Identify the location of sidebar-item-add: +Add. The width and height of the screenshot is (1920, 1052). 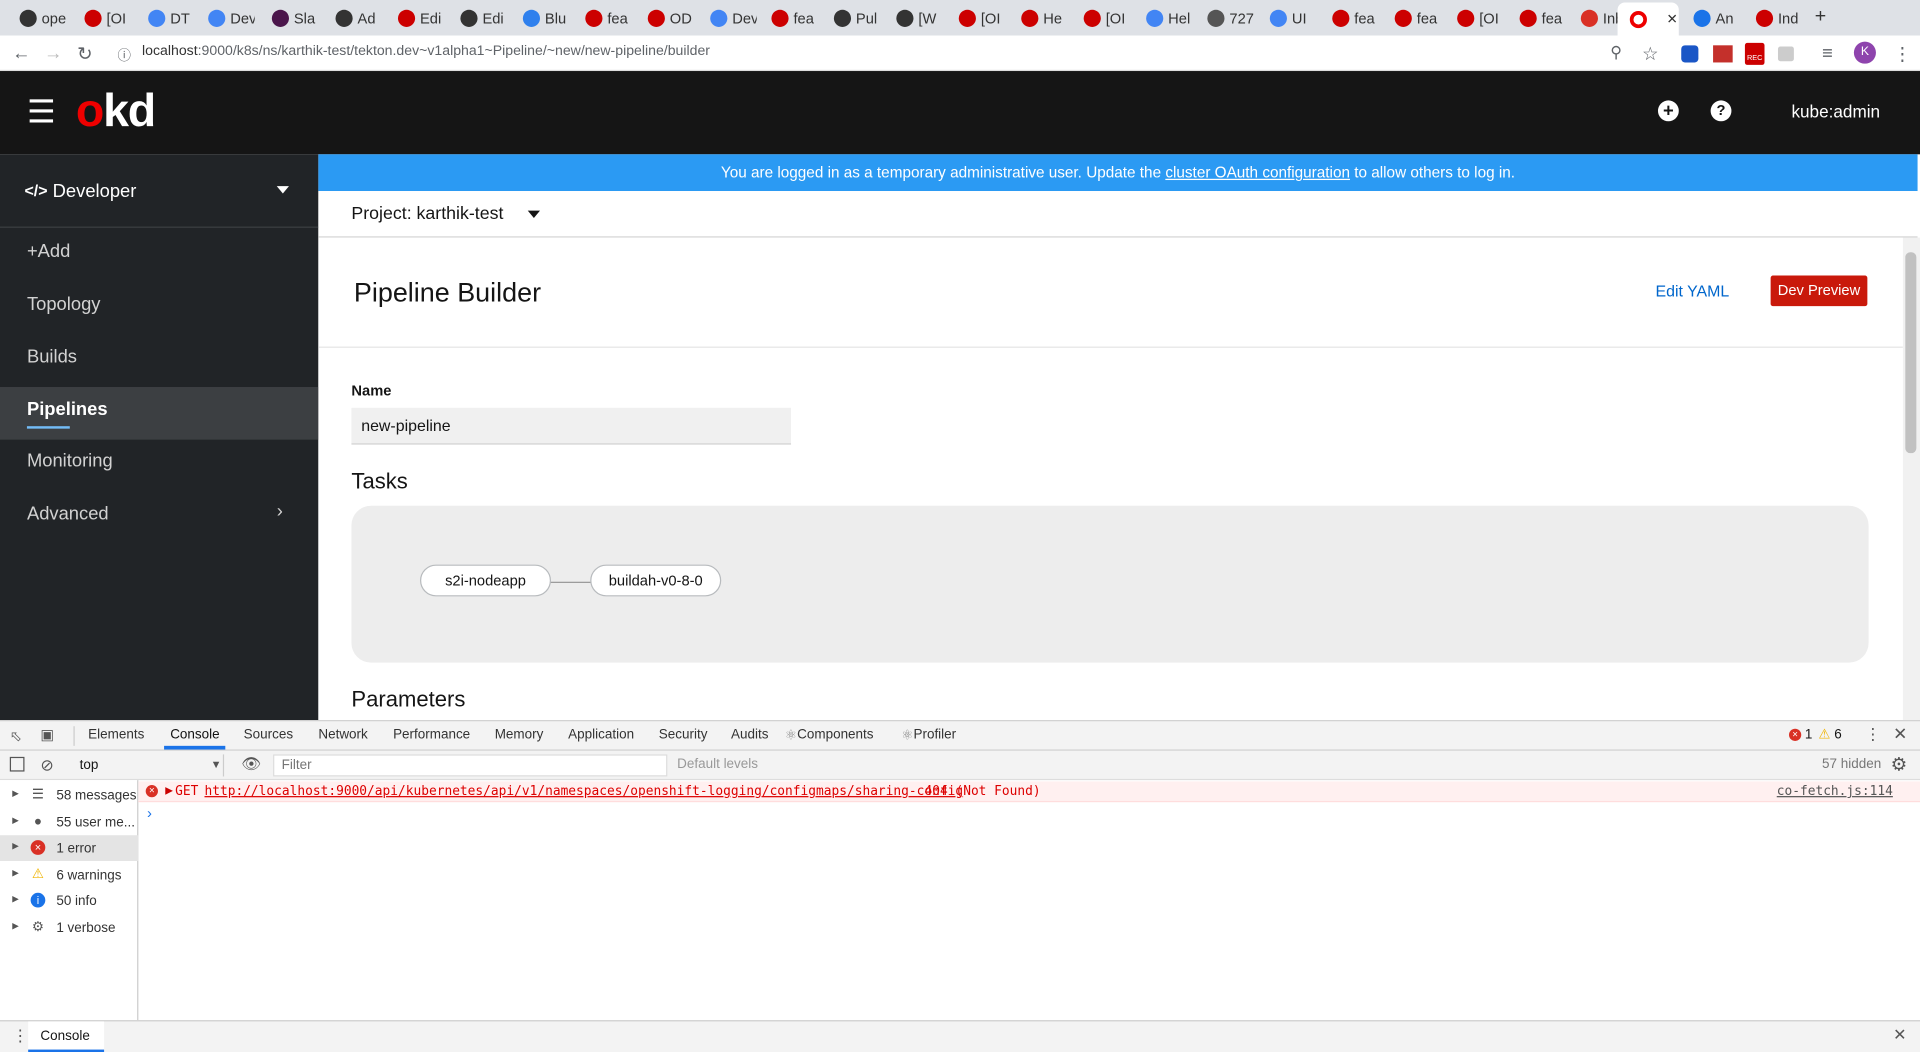
(48, 251).